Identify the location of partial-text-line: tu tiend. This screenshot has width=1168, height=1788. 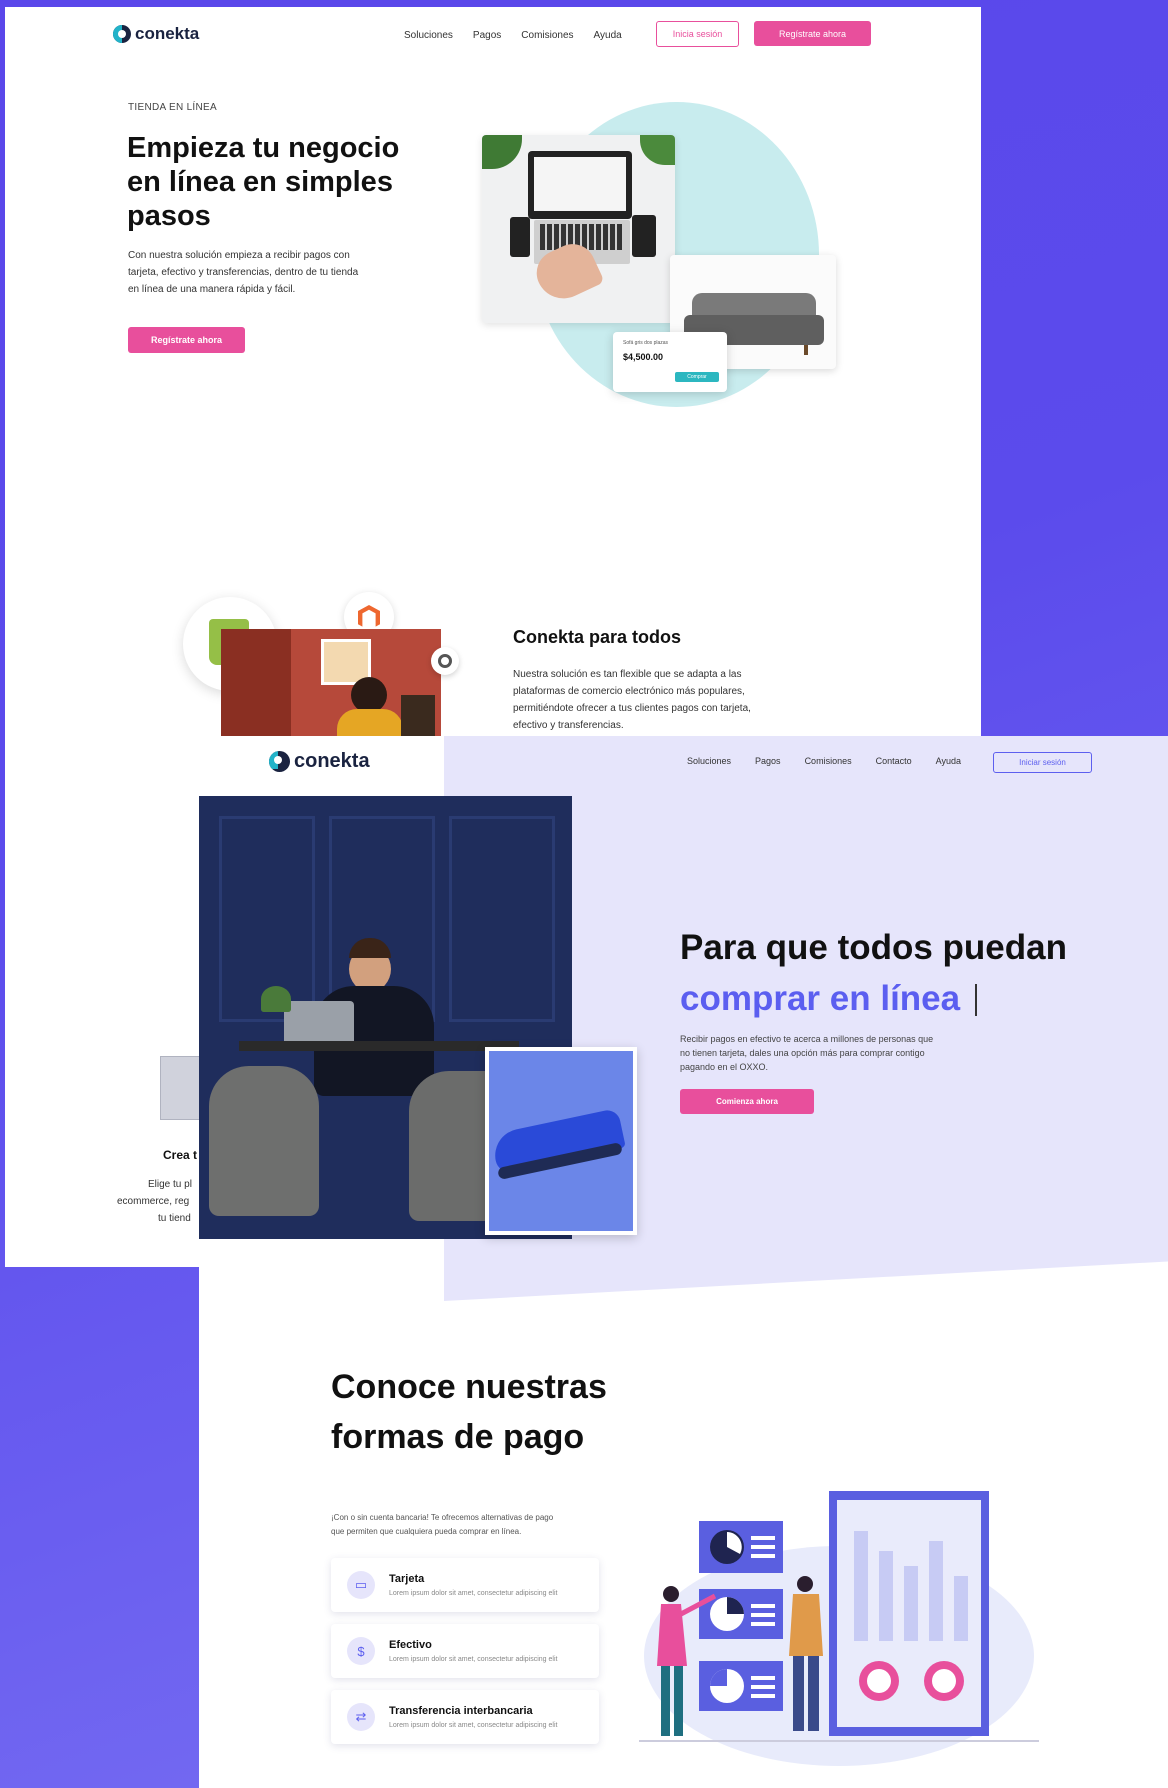
(174, 1218).